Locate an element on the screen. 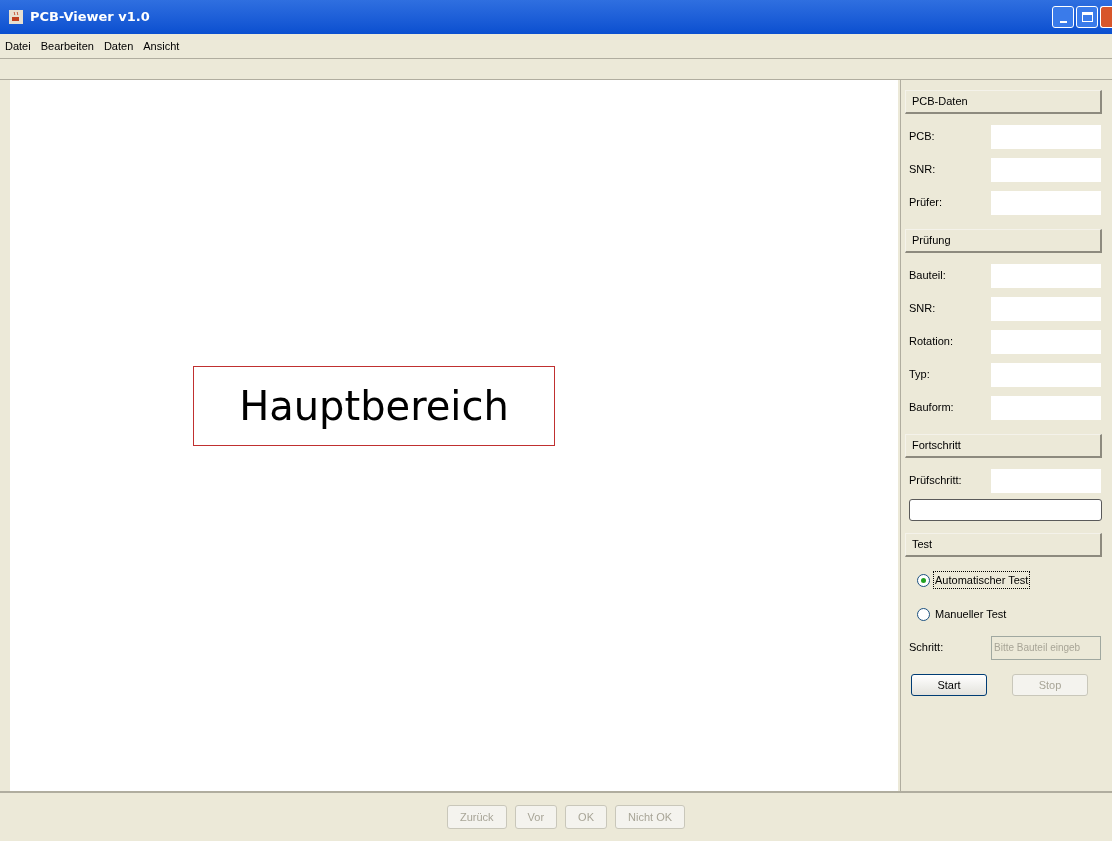 This screenshot has width=1112, height=841. menu-item: Datei is located at coordinates (18, 46).